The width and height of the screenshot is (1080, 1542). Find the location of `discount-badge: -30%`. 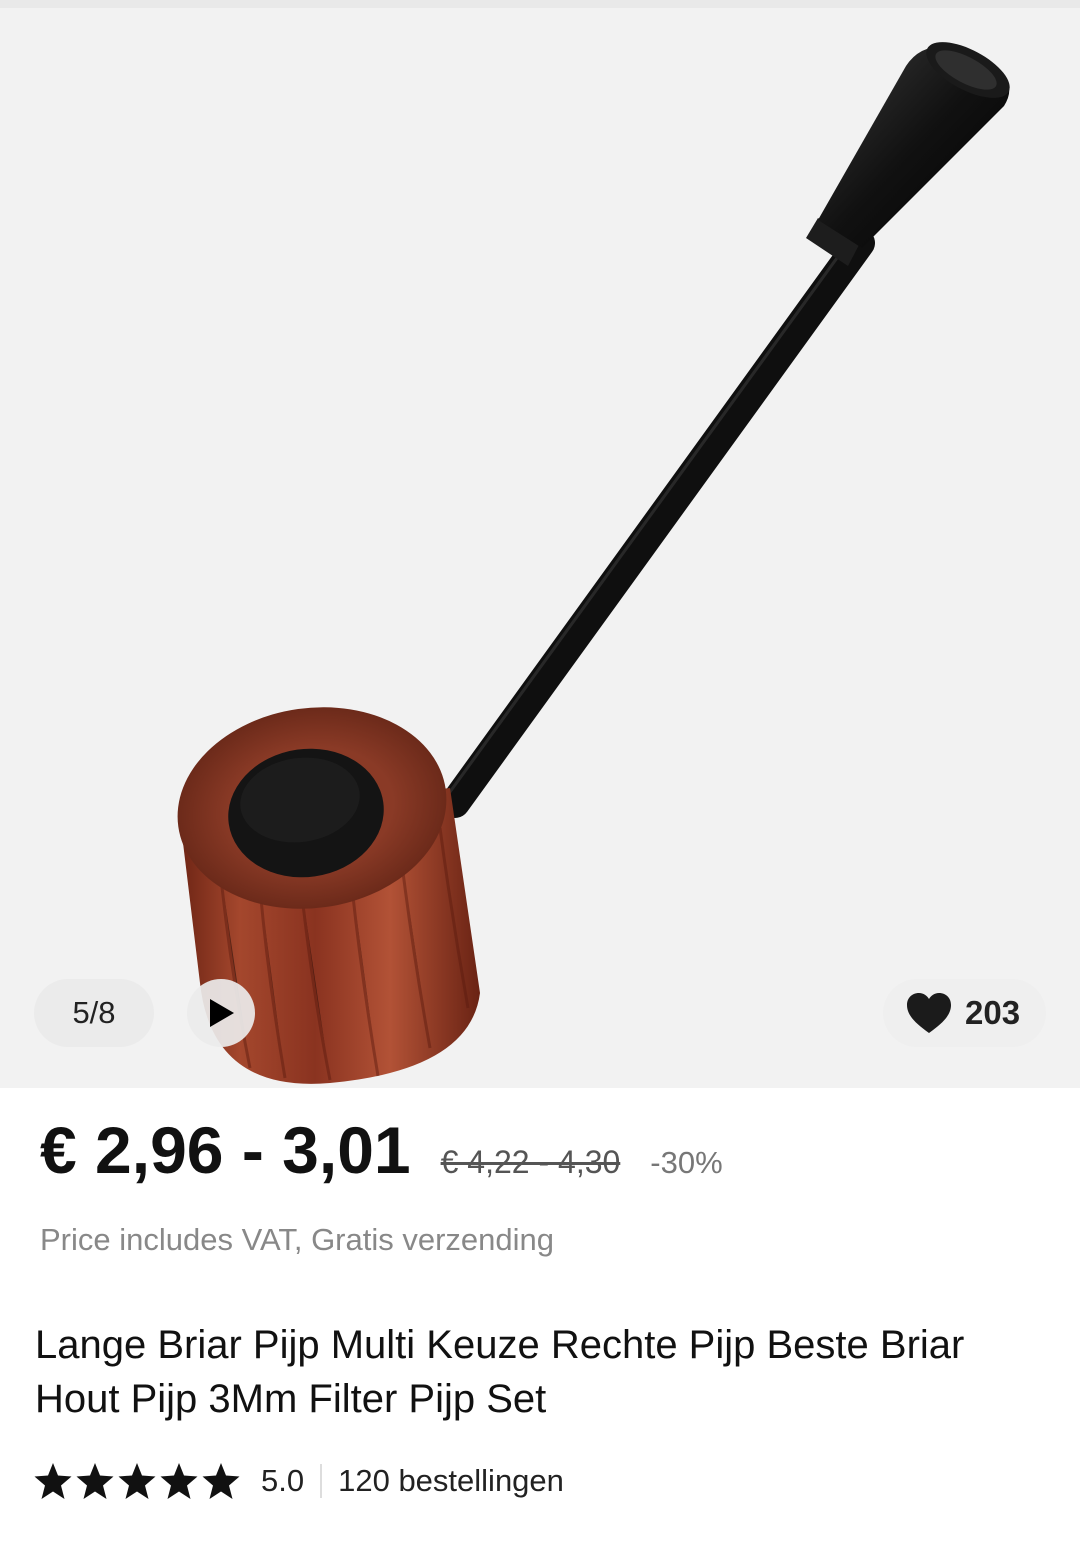

discount-badge: -30% is located at coordinates (686, 1162).